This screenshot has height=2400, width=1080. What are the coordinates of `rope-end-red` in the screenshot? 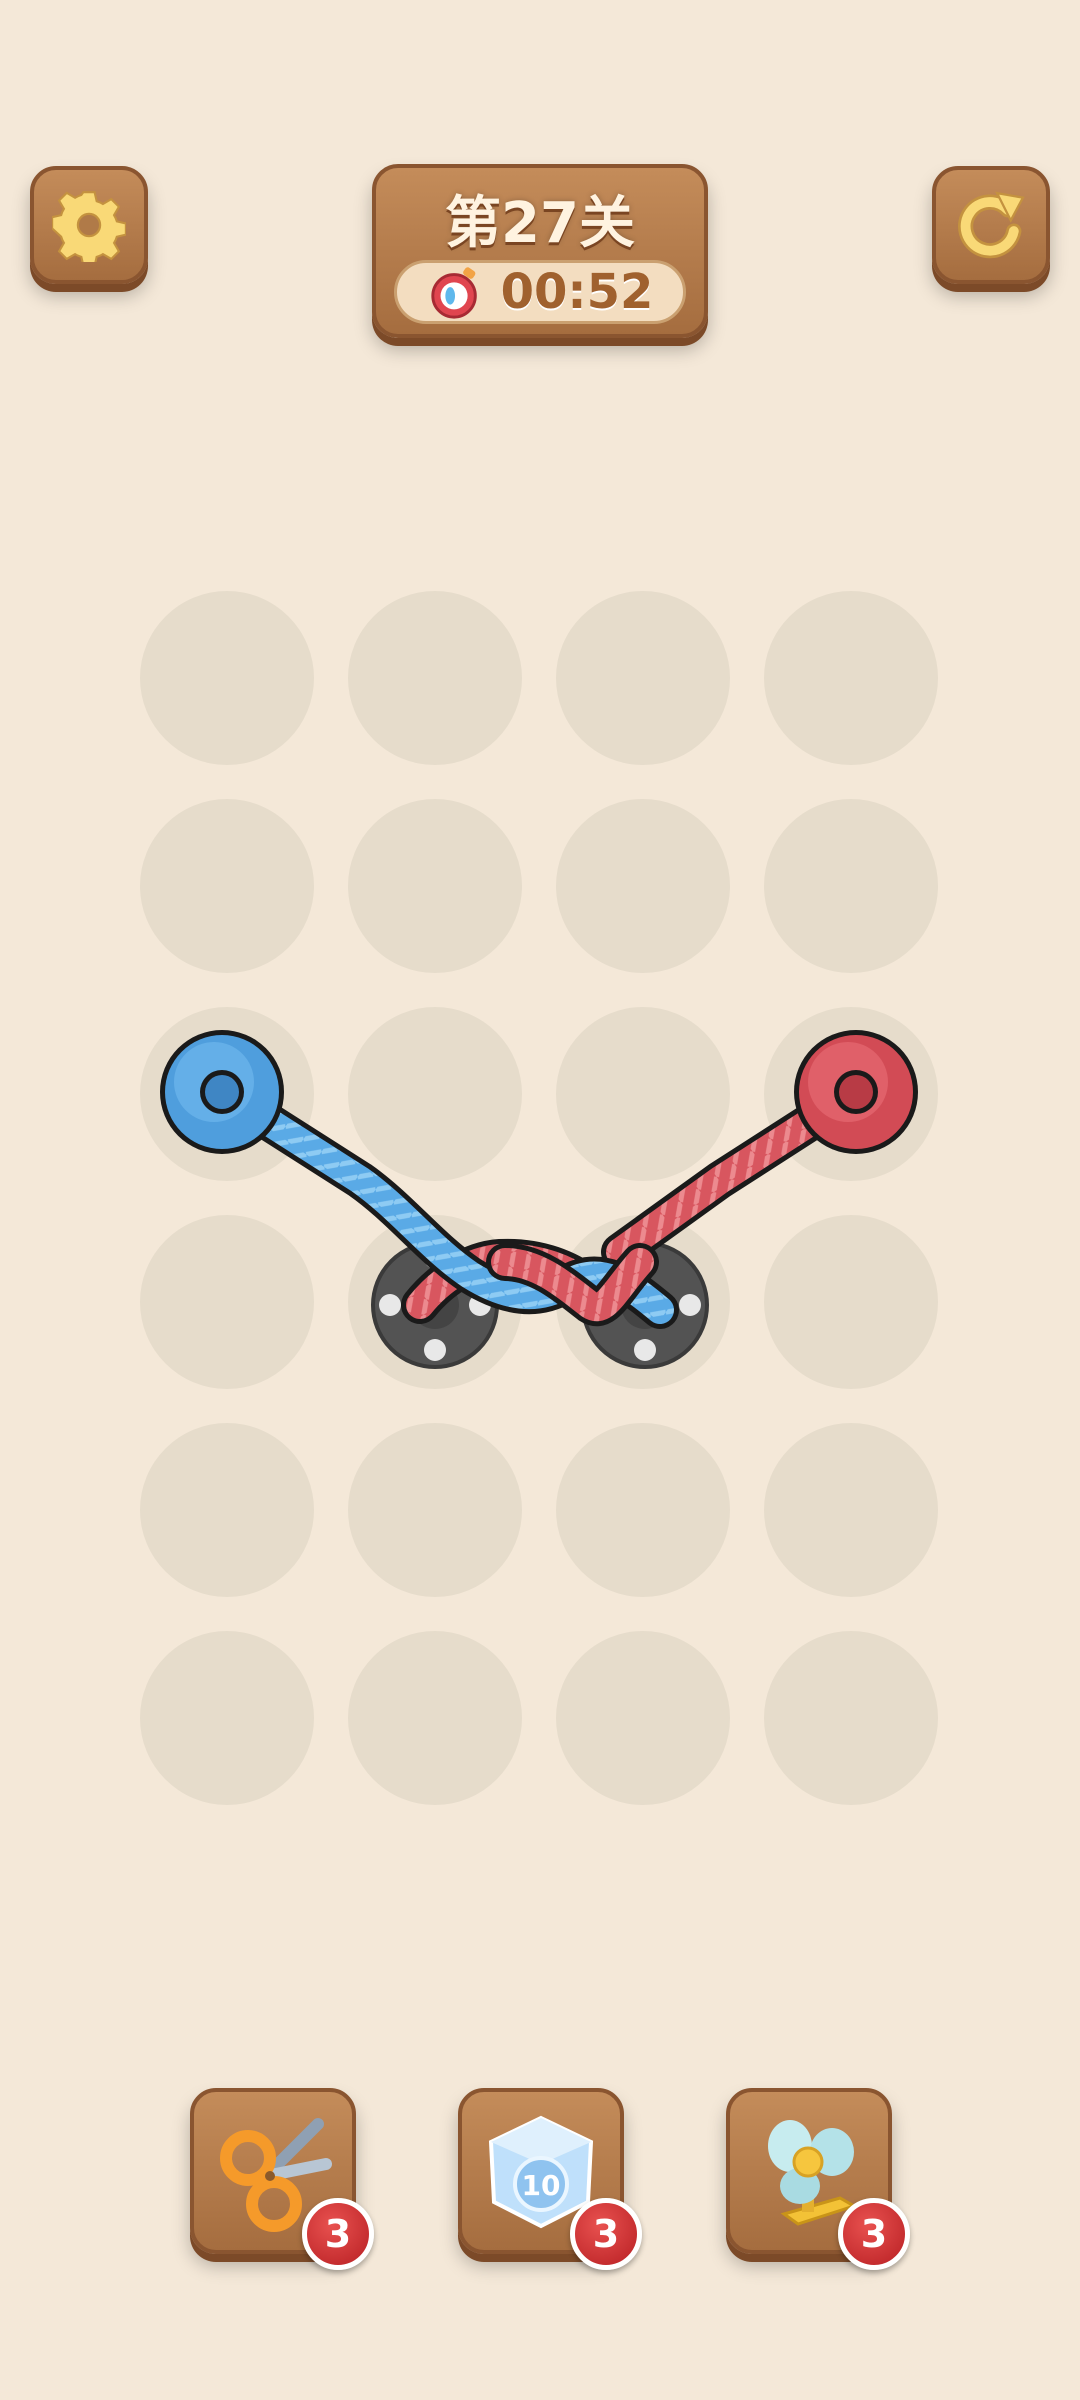 It's located at (856, 1092).